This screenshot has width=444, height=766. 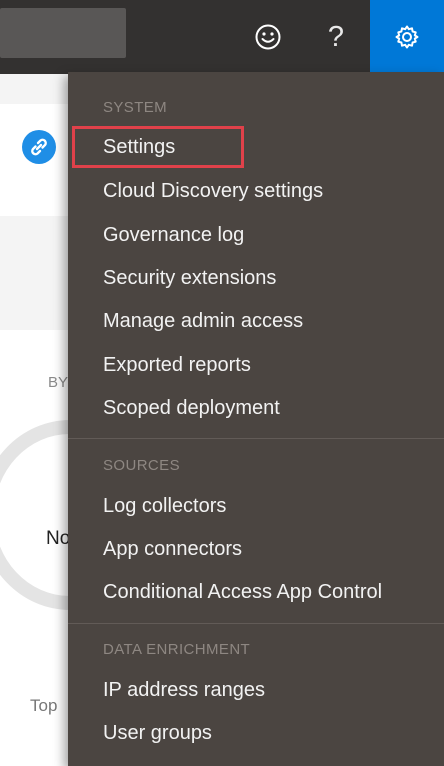 I want to click on settings-button, so click(x=407, y=37).